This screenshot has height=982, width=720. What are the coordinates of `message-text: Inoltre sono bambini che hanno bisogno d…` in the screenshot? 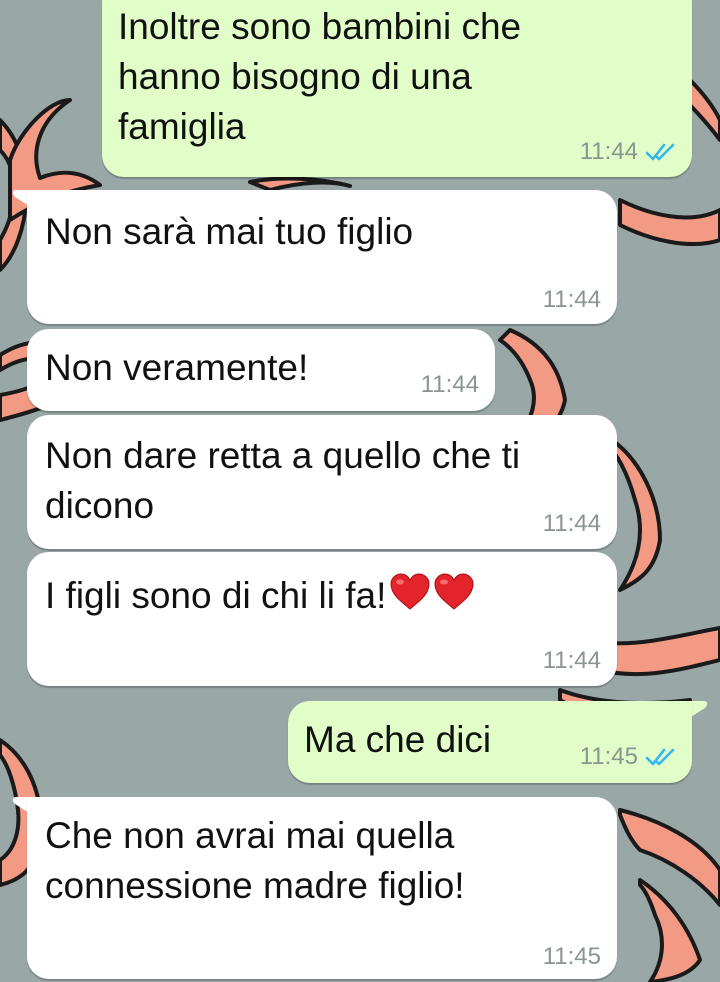 It's located at (320, 76).